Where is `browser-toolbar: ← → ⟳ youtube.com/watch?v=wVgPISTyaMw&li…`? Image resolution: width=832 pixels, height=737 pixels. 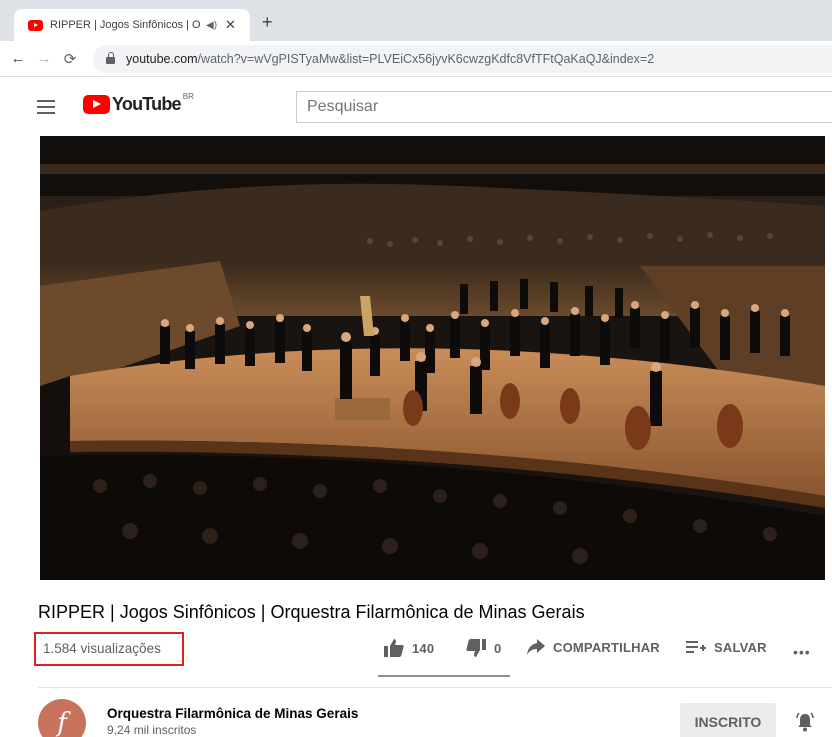
browser-toolbar: ← → ⟳ youtube.com/watch?v=wVgPISTyaMw&li… is located at coordinates (416, 59).